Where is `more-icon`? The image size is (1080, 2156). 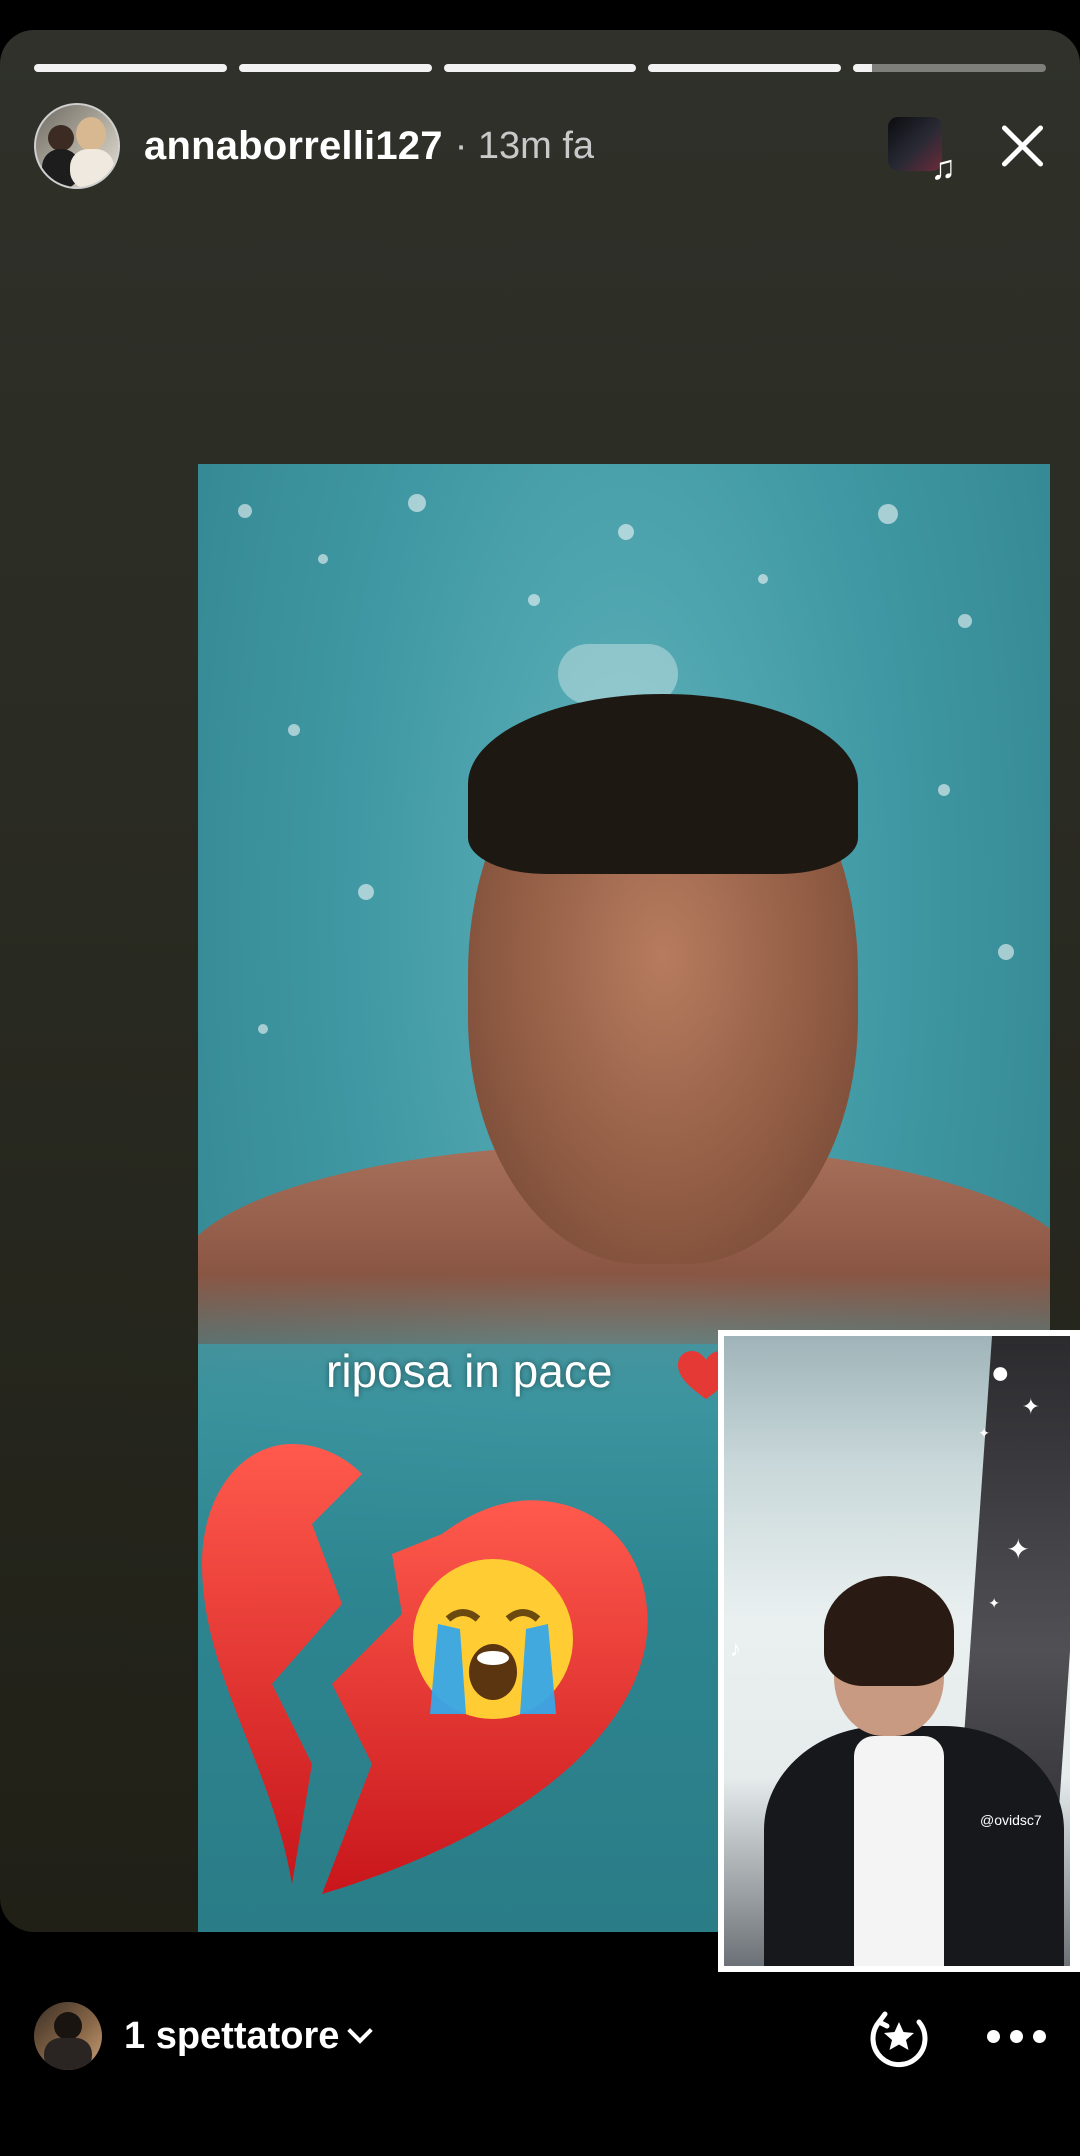 more-icon is located at coordinates (1016, 2036).